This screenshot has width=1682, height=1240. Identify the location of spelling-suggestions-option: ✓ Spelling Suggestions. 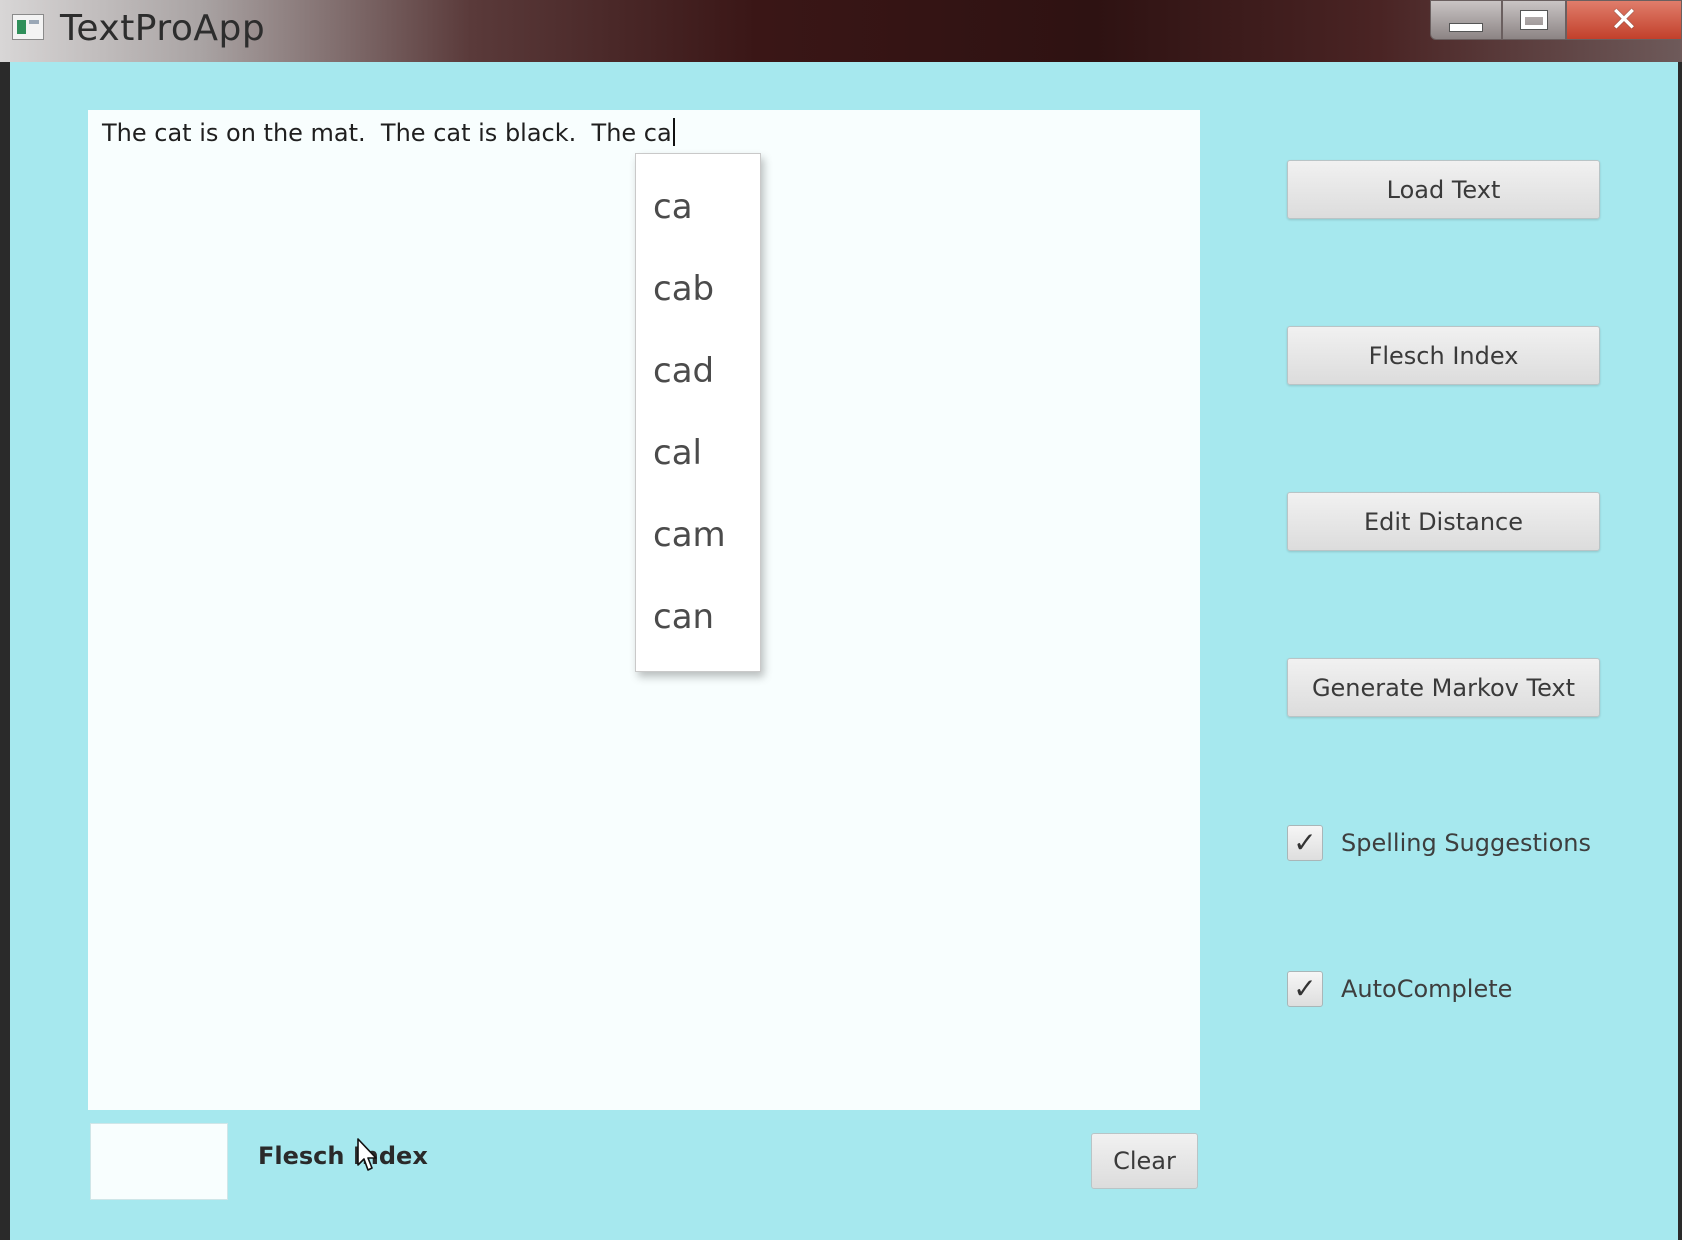
(1439, 843).